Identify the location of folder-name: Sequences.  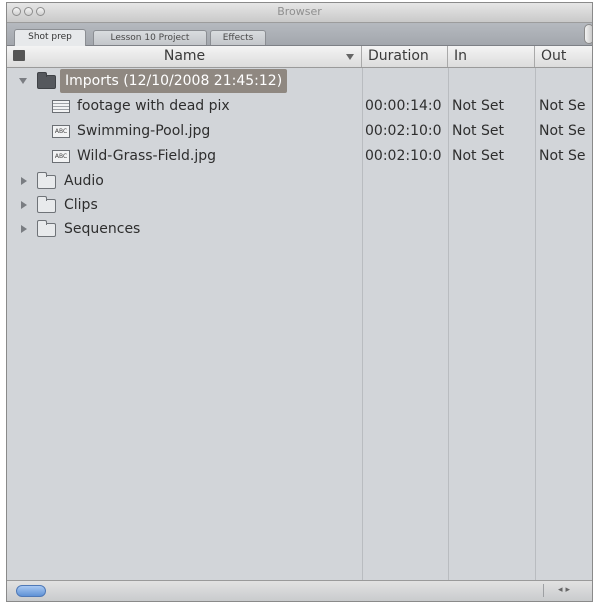
(102, 229).